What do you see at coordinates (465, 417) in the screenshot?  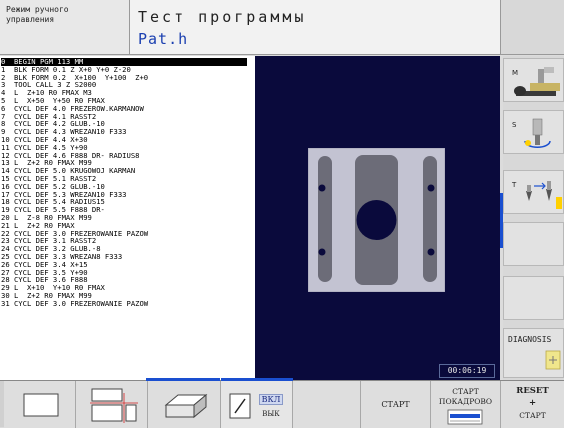 I see `single-block-icon` at bounding box center [465, 417].